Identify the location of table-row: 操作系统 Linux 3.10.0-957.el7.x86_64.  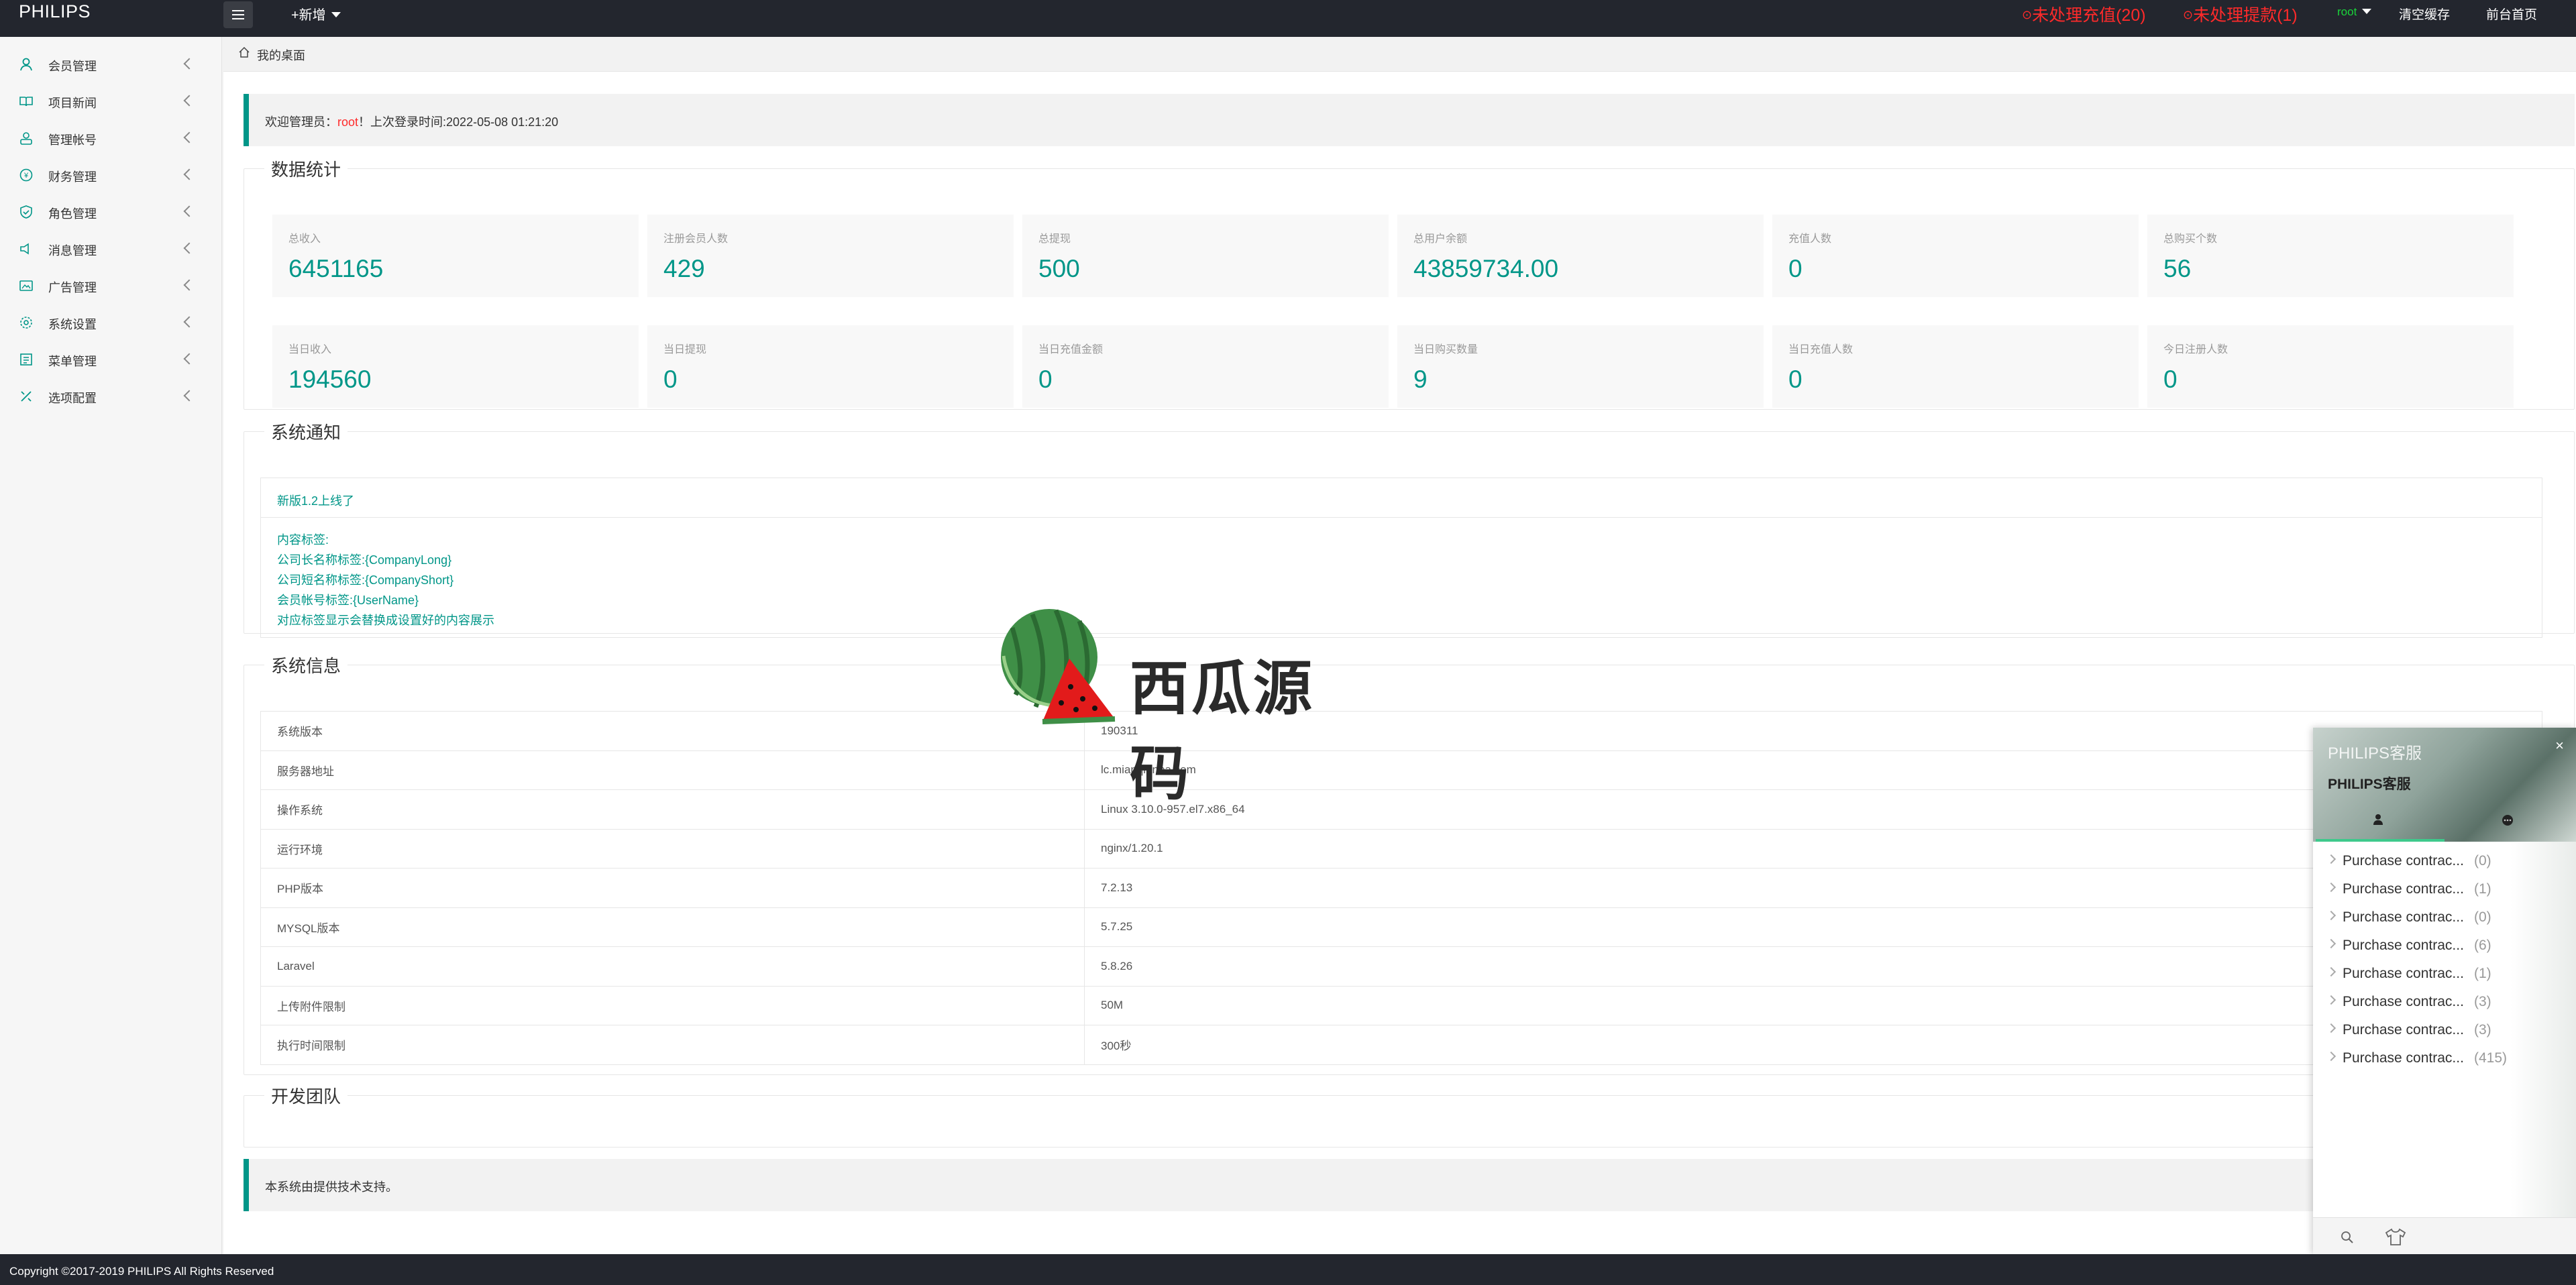
(1401, 809).